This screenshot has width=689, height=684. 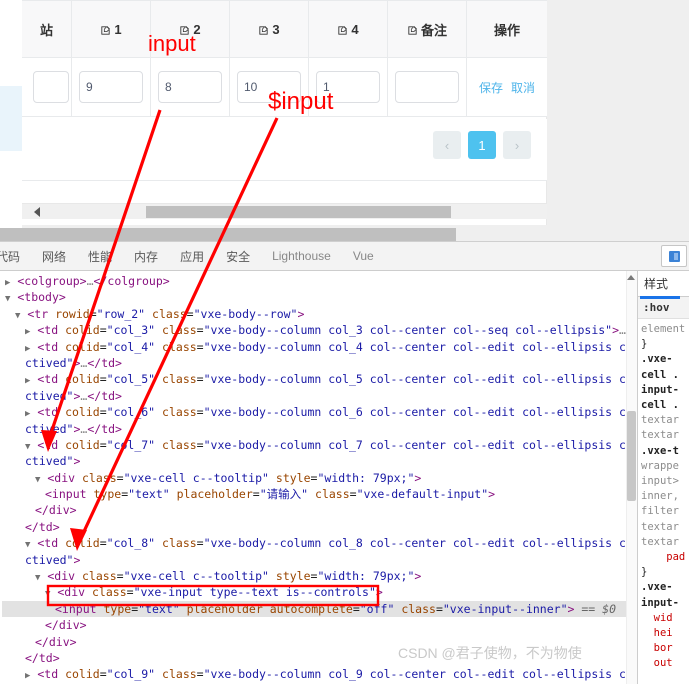 What do you see at coordinates (319, 297) in the screenshot?
I see `dom-tree-line: ▼ <tbody>` at bounding box center [319, 297].